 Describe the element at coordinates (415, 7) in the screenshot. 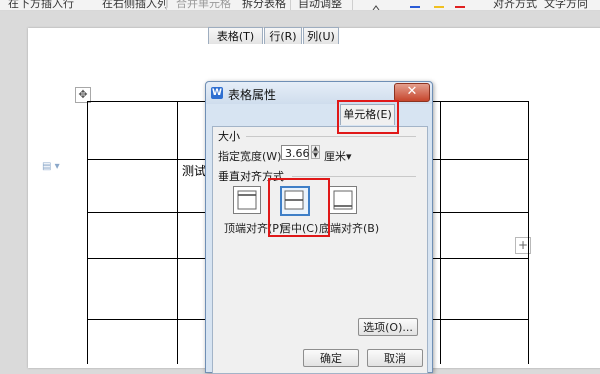

I see `underline-color-icon` at that location.